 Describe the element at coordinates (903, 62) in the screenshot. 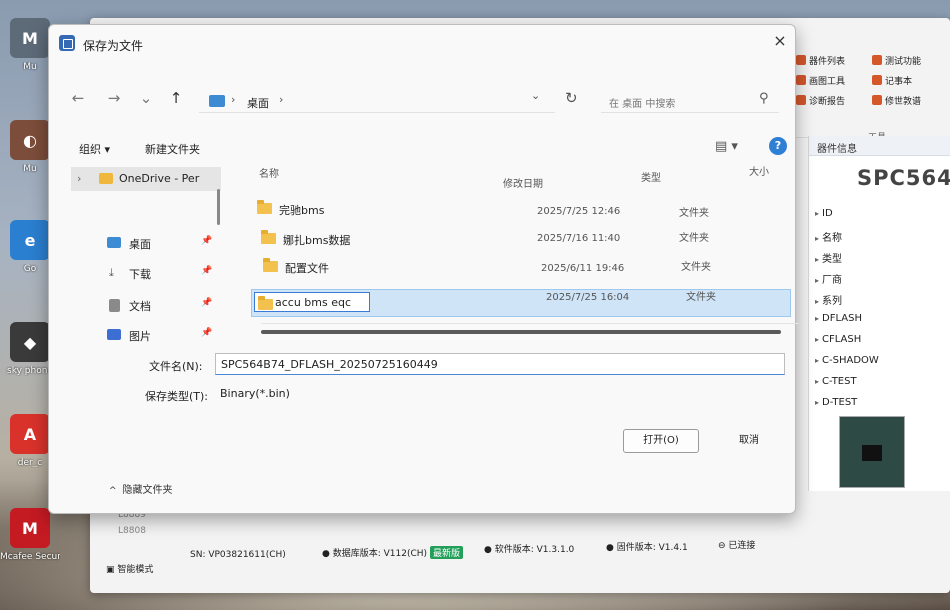

I see `tool-label: 测试功能` at that location.